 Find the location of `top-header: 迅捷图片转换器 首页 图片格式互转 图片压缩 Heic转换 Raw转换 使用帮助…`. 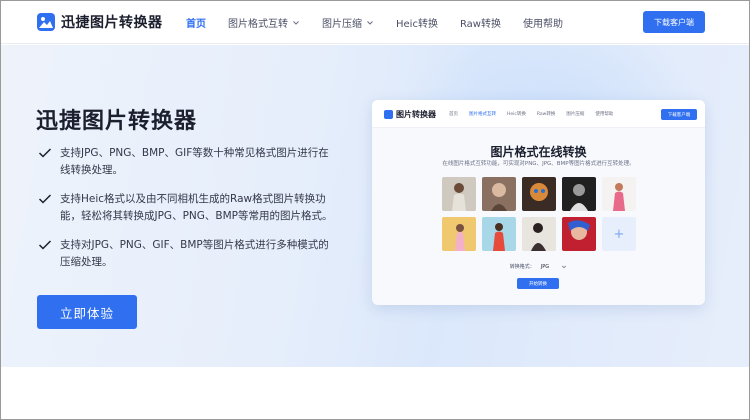

top-header: 迅捷图片转换器 首页 图片格式互转 图片压缩 Heic转换 Raw转换 使用帮助… is located at coordinates (375, 22).